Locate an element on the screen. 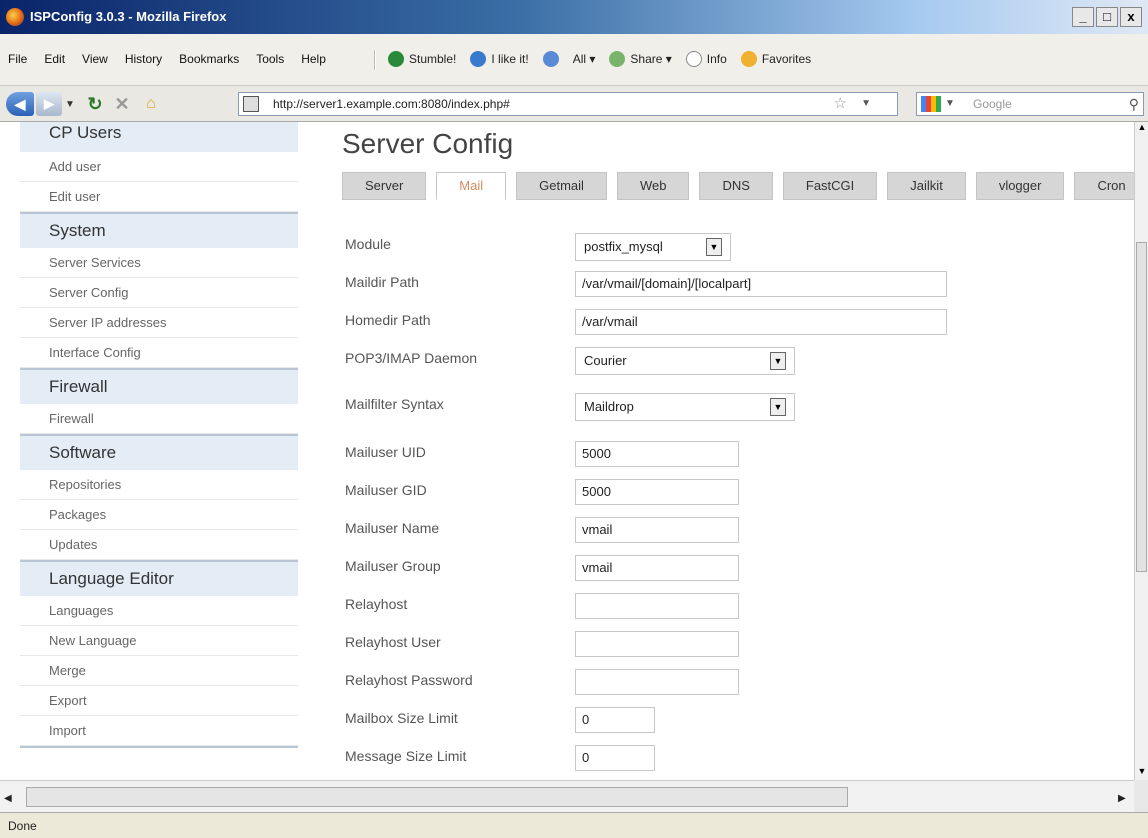 The image size is (1148, 838). thumbs-down-button is located at coordinates (550, 59).